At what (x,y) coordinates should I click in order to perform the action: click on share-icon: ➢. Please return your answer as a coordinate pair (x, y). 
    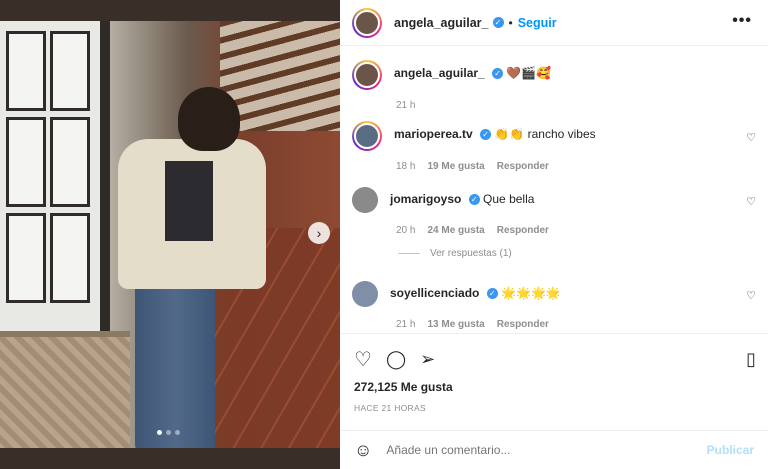
    Looking at the image, I should click on (427, 359).